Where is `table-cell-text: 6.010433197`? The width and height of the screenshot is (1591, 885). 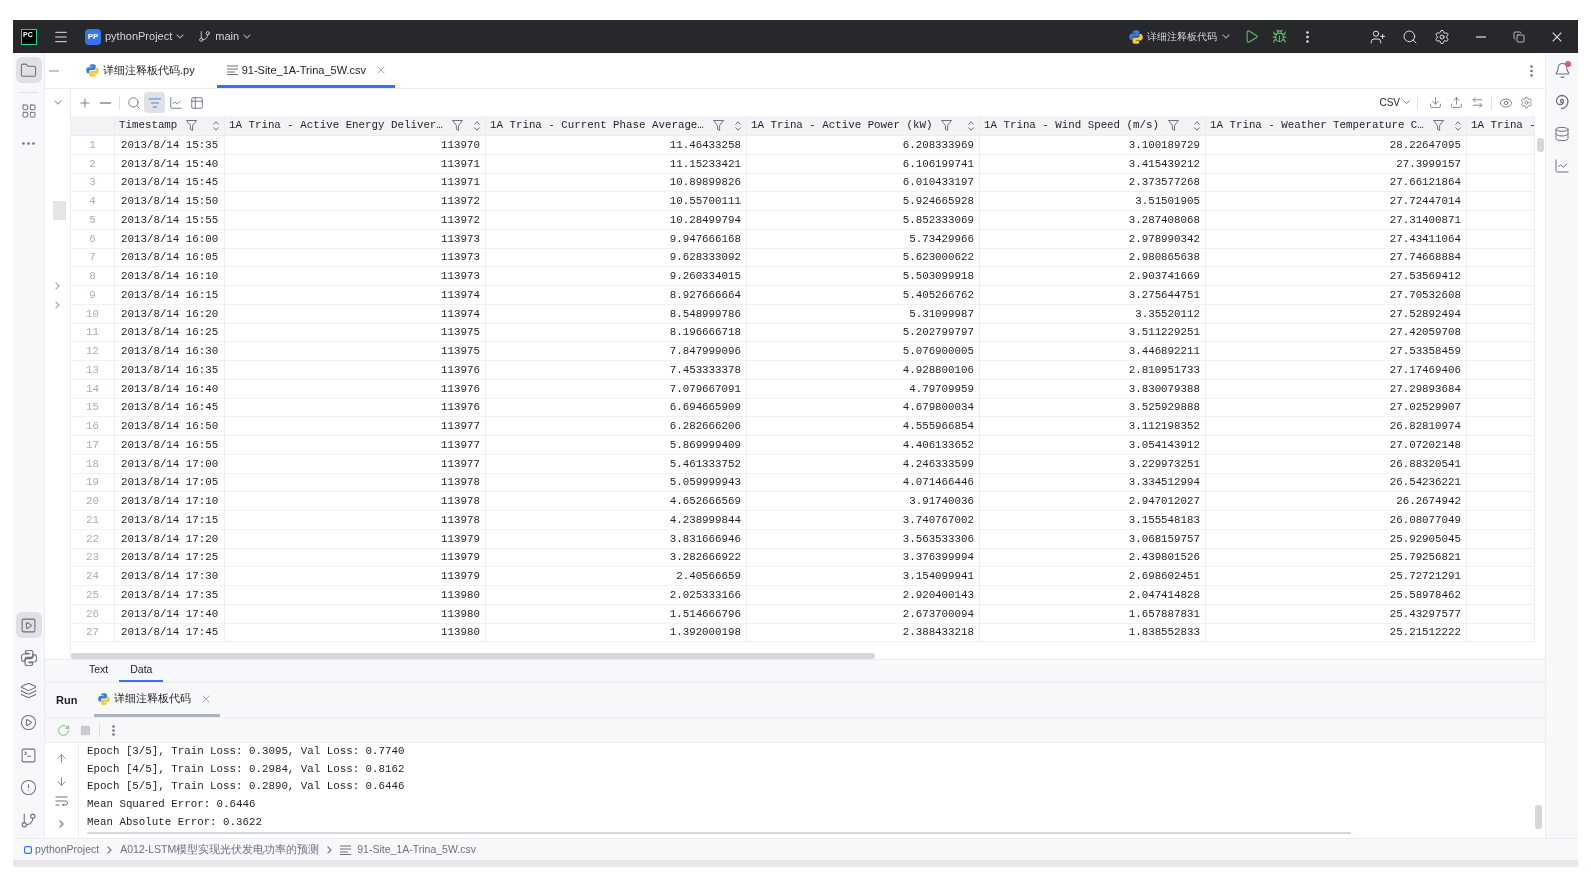
table-cell-text: 6.010433197 is located at coordinates (938, 183).